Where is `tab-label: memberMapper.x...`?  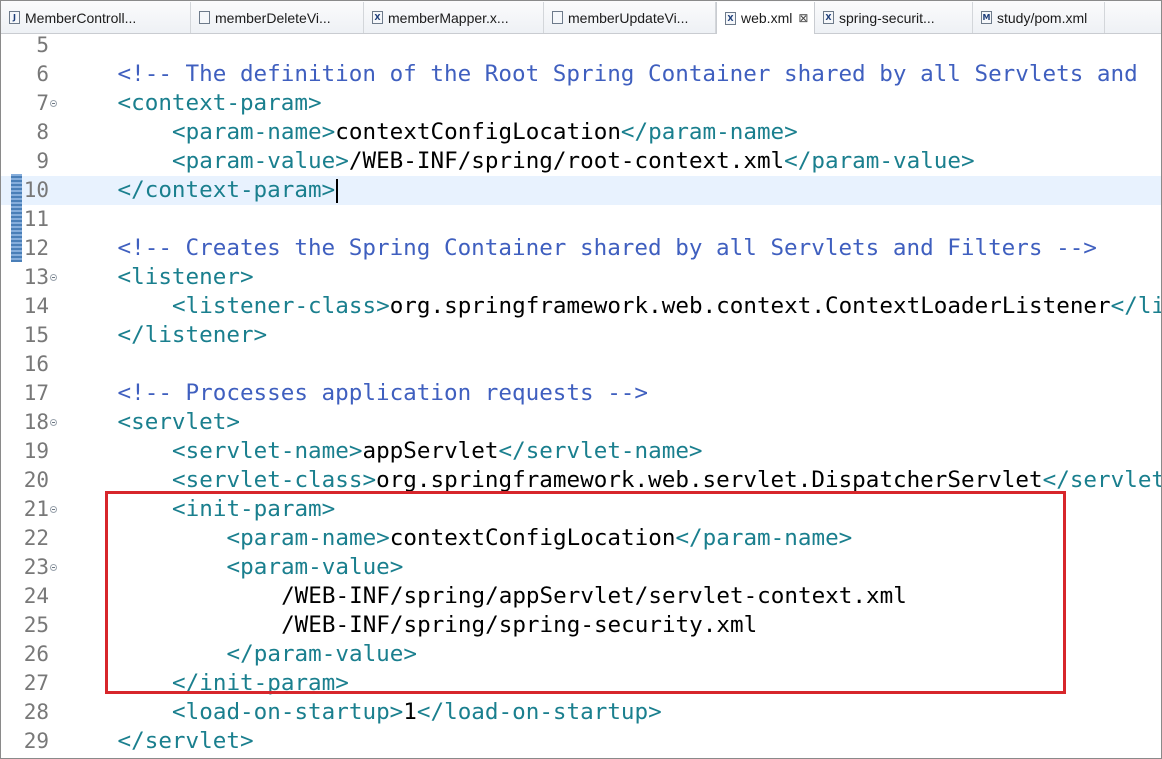 tab-label: memberMapper.x... is located at coordinates (448, 17).